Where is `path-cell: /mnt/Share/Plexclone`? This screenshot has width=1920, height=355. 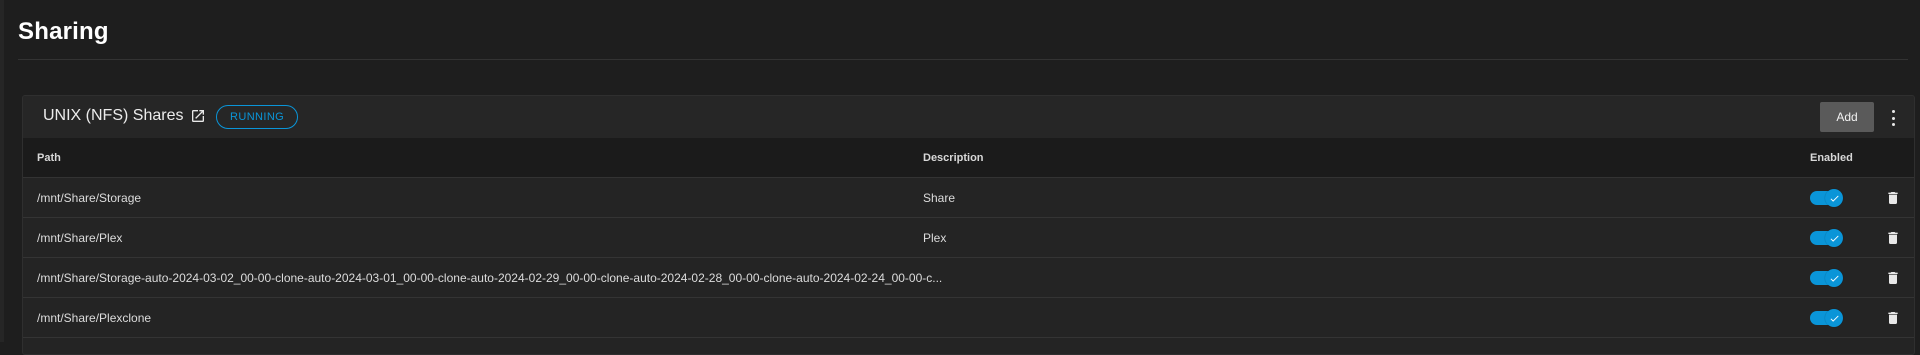 path-cell: /mnt/Share/Plexclone is located at coordinates (94, 318).